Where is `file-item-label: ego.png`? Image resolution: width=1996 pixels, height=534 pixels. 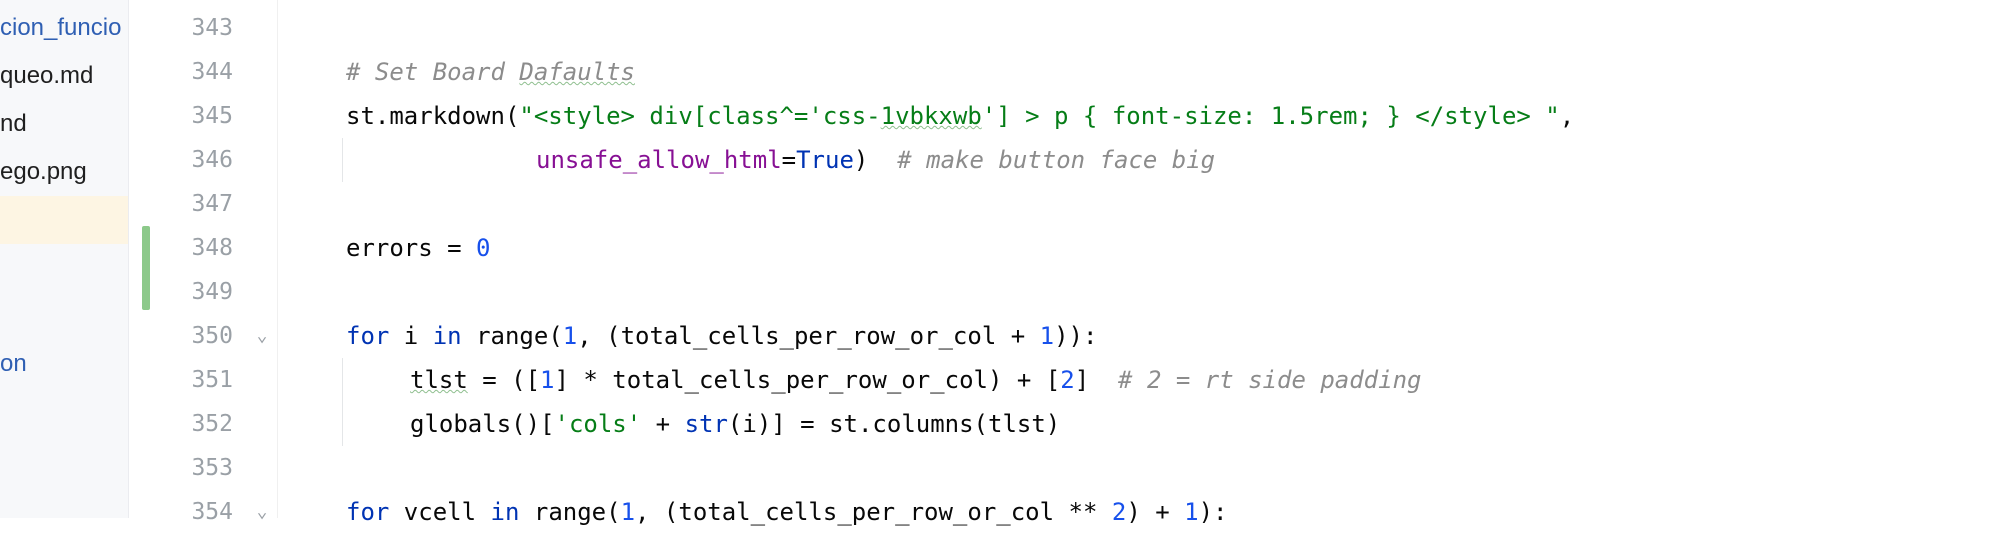
file-item-label: ego.png is located at coordinates (43, 171).